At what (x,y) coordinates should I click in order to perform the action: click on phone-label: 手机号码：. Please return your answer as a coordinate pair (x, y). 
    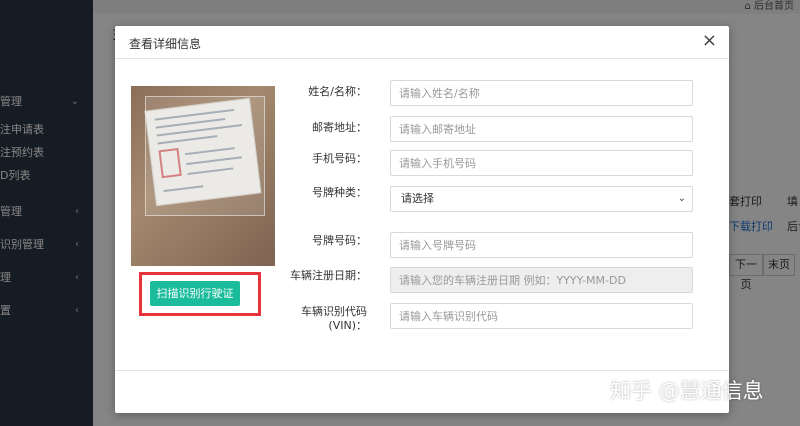
    Looking at the image, I should click on (339, 158).